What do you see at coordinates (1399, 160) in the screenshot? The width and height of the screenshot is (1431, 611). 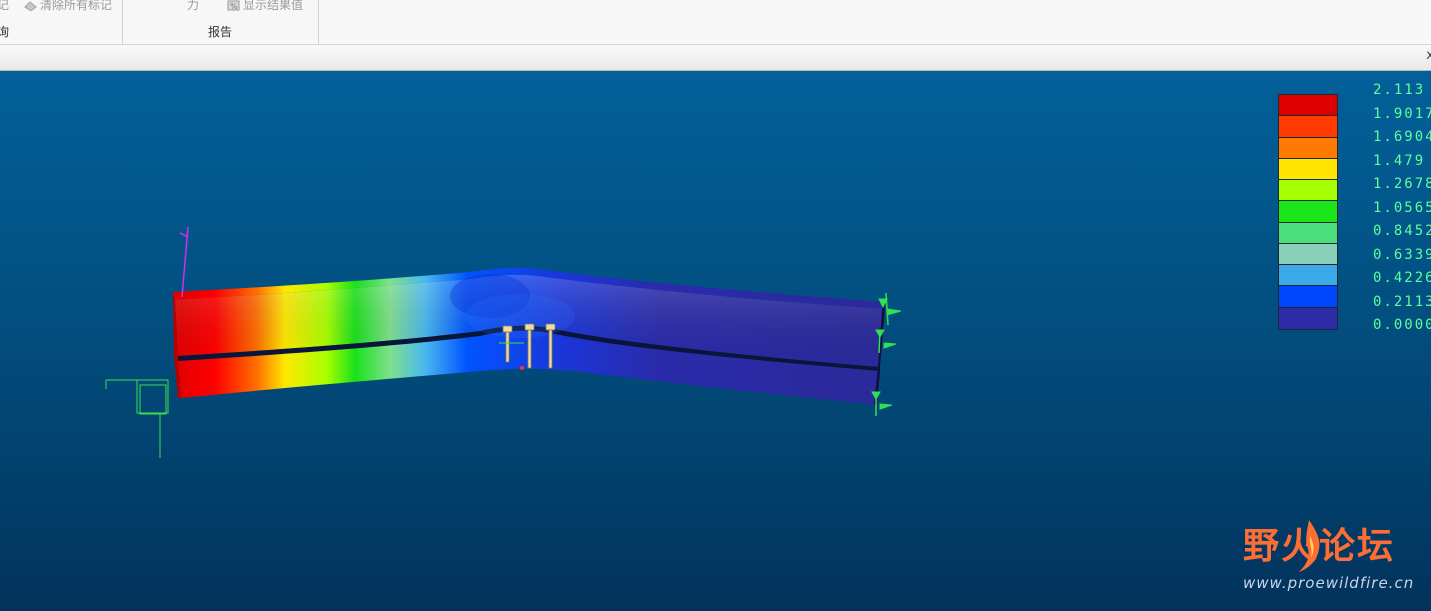 I see `legend-value: 1.479` at bounding box center [1399, 160].